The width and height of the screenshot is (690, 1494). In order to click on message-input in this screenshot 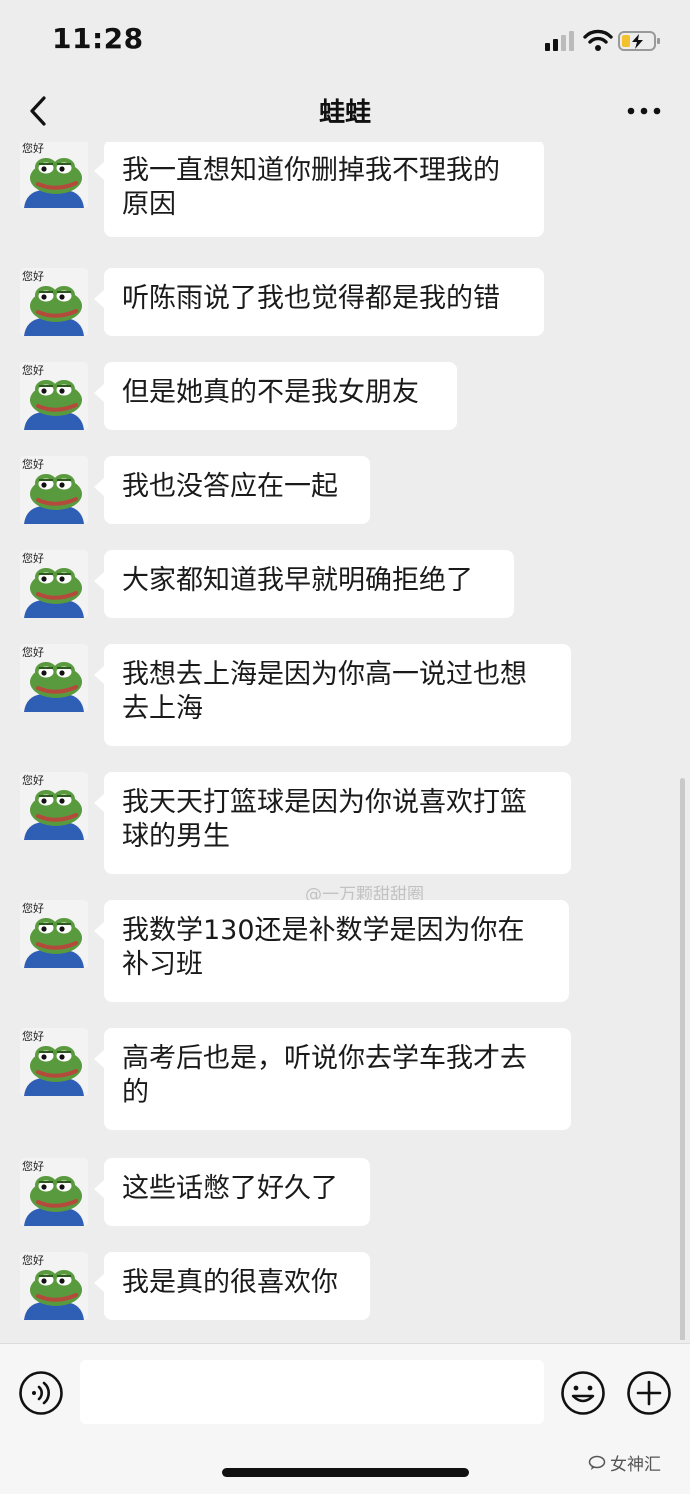, I will do `click(312, 1392)`.